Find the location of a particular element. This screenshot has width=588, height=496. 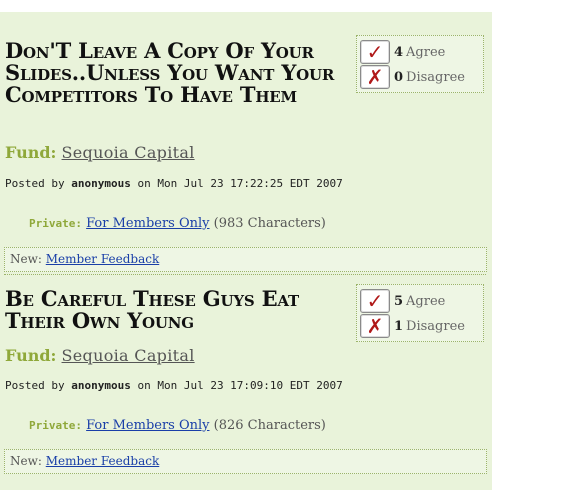

disagree-row: ✗ 1 Disagree is located at coordinates (412, 326).